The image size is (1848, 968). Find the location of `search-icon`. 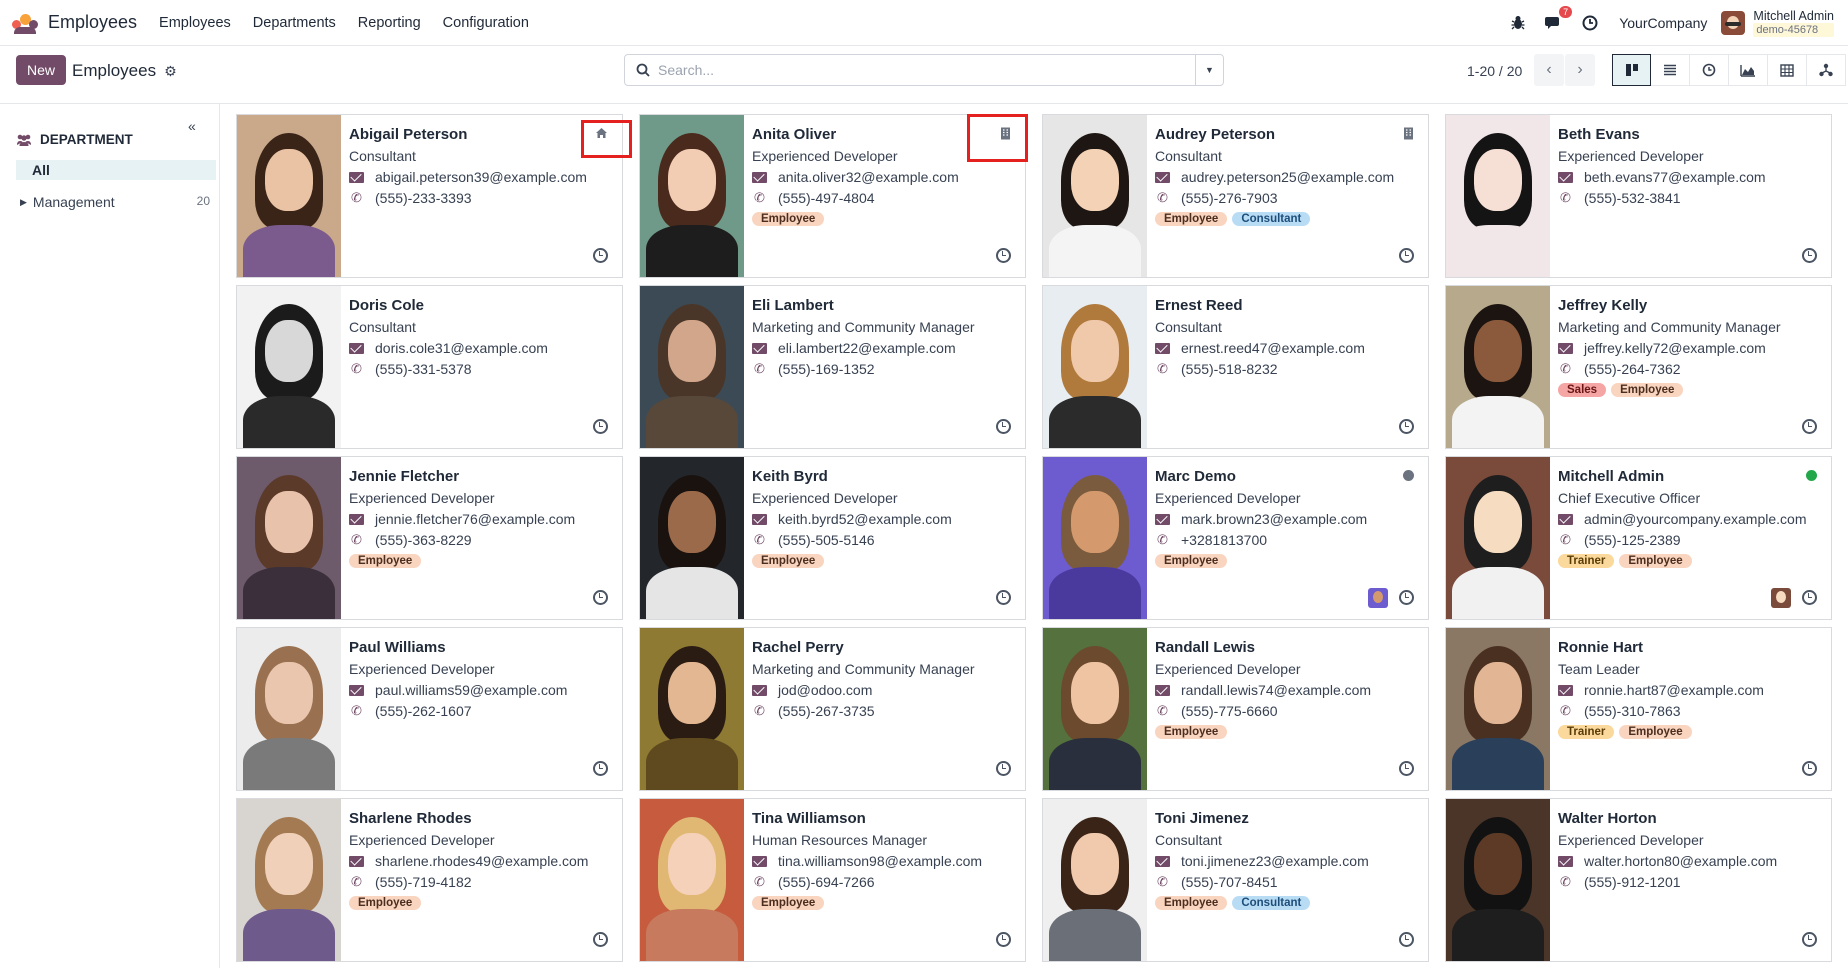

search-icon is located at coordinates (643, 70).